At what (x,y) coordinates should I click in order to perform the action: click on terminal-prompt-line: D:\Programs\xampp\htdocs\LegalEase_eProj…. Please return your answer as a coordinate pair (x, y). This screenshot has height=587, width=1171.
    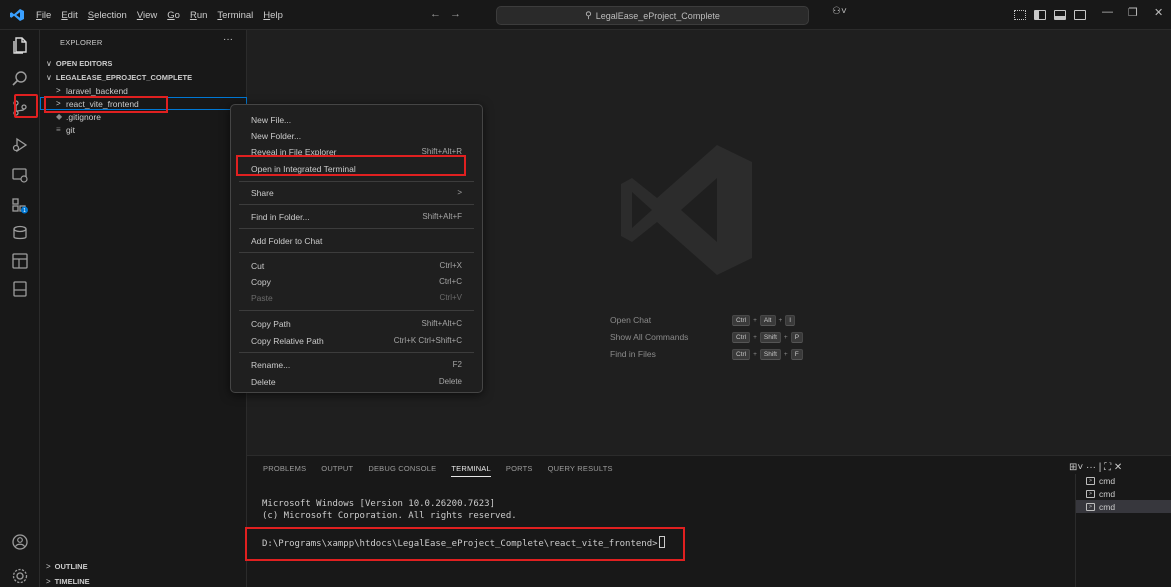
    Looking at the image, I should click on (463, 542).